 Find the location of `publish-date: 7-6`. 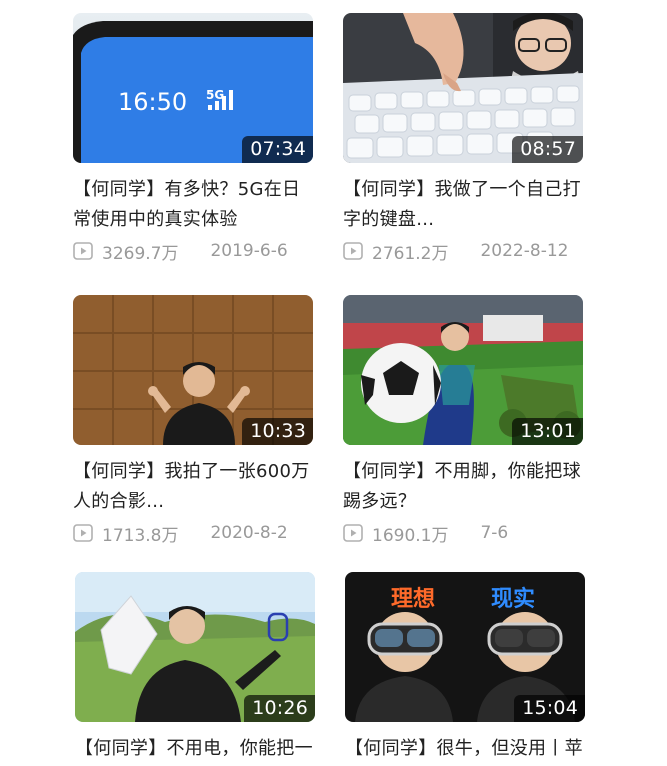

publish-date: 7-6 is located at coordinates (494, 533).